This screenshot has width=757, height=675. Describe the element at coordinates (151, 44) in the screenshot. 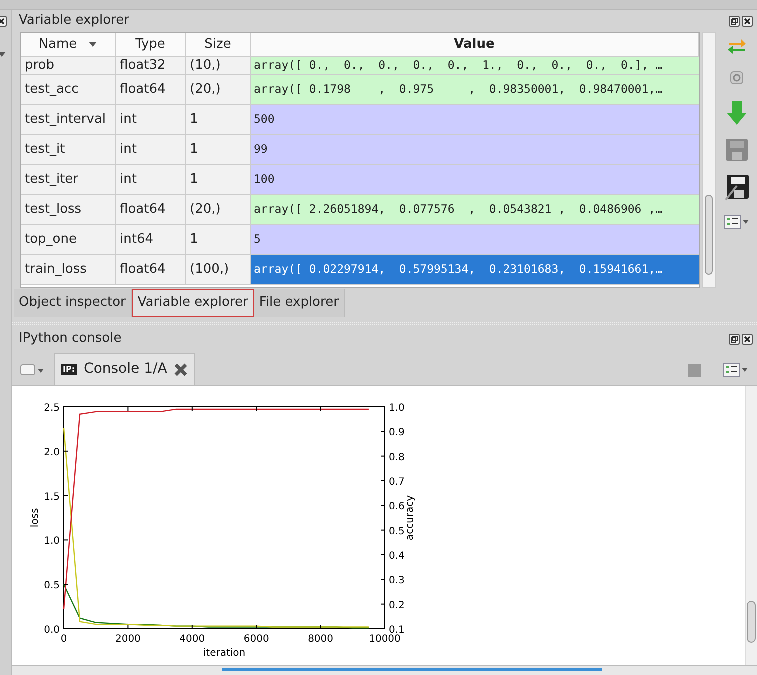

I see `column-header: Type` at that location.